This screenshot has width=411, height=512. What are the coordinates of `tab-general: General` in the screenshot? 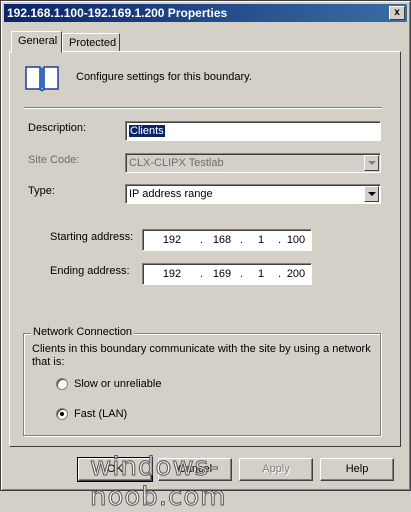 It's located at (36, 42).